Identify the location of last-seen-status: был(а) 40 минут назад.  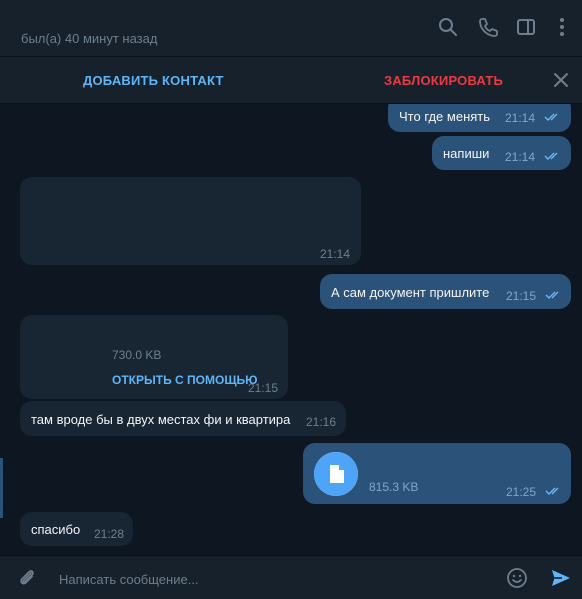
(89, 38).